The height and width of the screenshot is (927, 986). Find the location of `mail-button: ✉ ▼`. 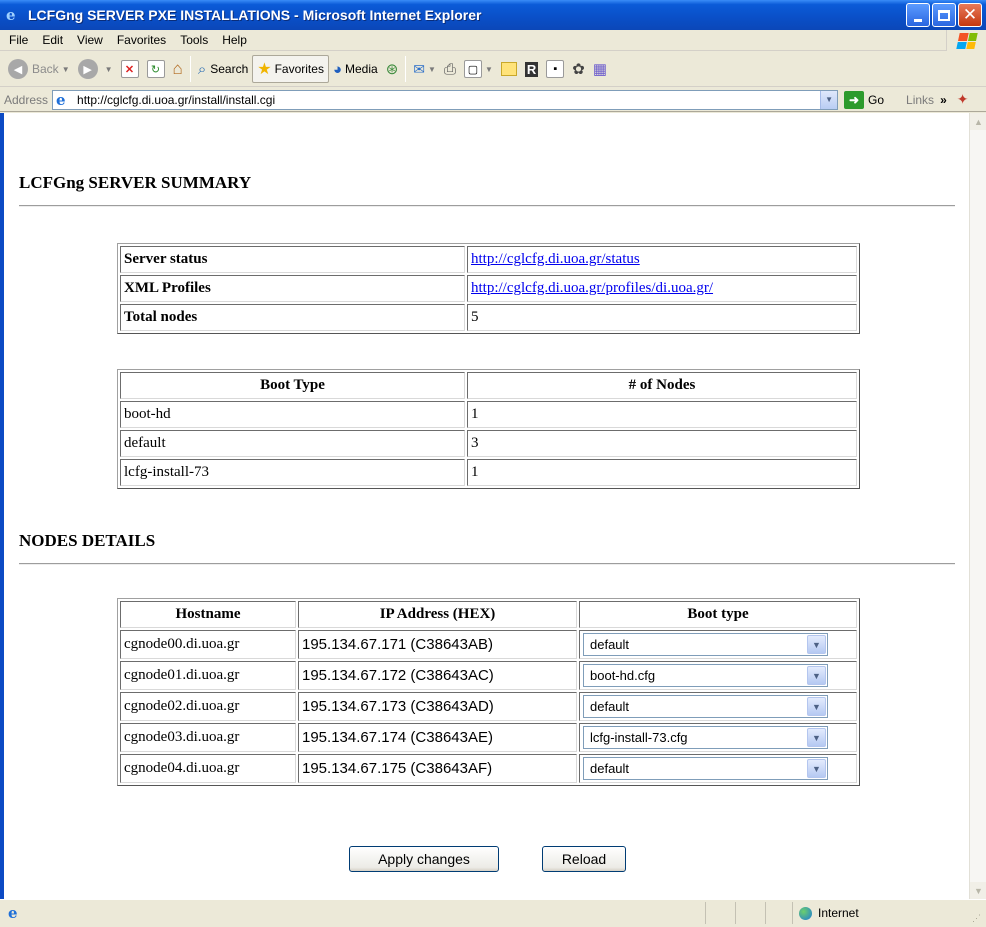

mail-button: ✉ ▼ is located at coordinates (424, 69).